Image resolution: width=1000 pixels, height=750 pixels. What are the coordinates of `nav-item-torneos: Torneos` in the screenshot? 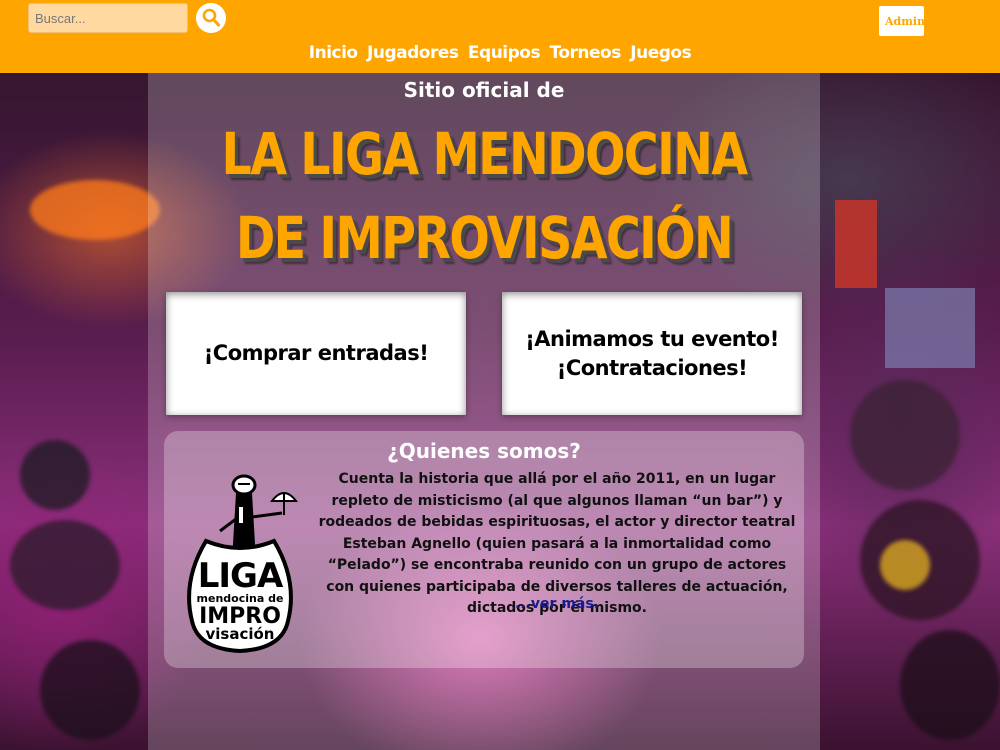 It's located at (586, 53).